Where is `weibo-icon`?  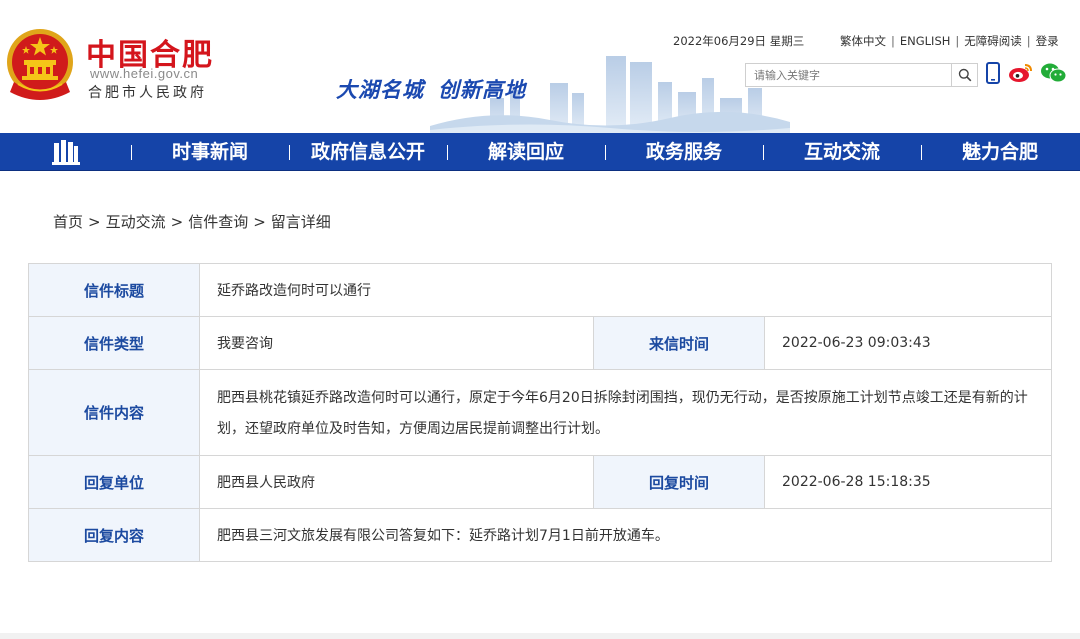
weibo-icon is located at coordinates (1021, 73).